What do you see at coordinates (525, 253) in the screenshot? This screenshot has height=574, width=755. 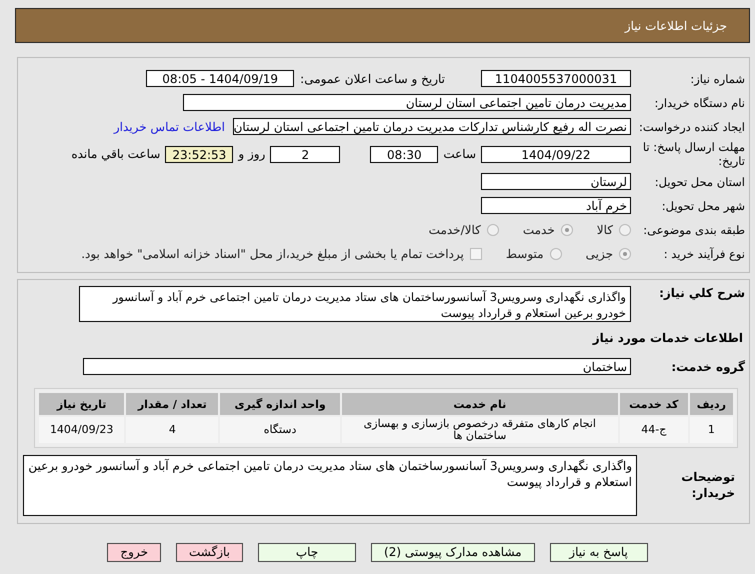 I see `radio-label: متوسط` at bounding box center [525, 253].